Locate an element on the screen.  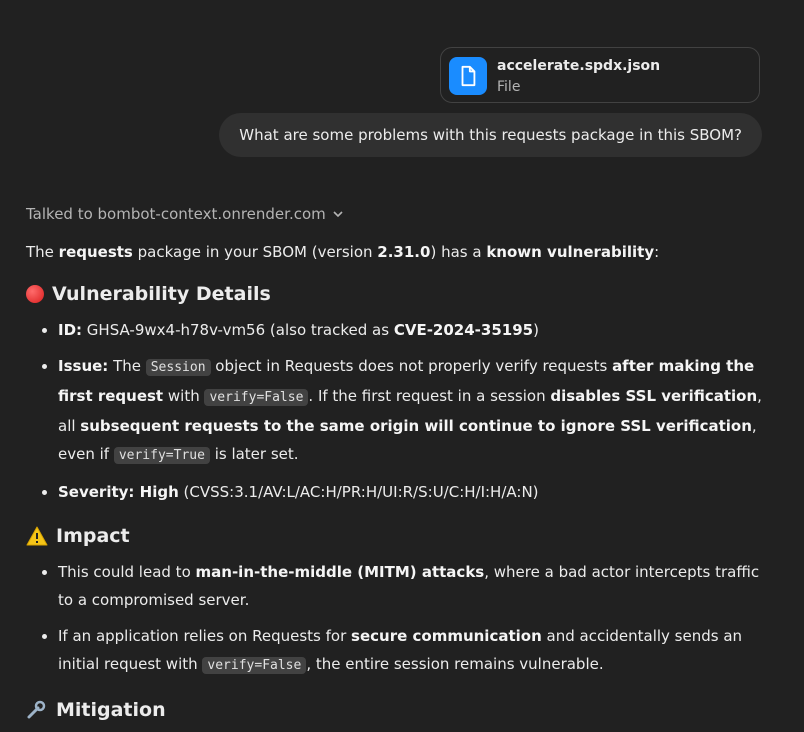
tools-icon is located at coordinates (36, 709).